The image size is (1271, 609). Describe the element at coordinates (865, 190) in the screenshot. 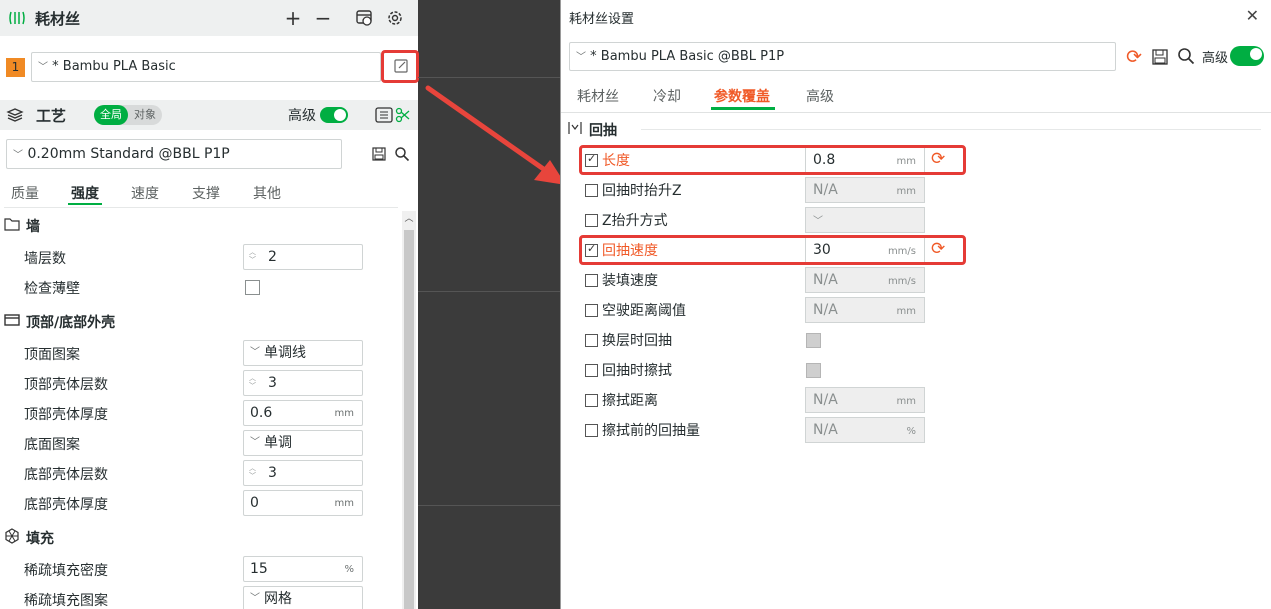

I see `z-hop-input: N/A mm` at that location.